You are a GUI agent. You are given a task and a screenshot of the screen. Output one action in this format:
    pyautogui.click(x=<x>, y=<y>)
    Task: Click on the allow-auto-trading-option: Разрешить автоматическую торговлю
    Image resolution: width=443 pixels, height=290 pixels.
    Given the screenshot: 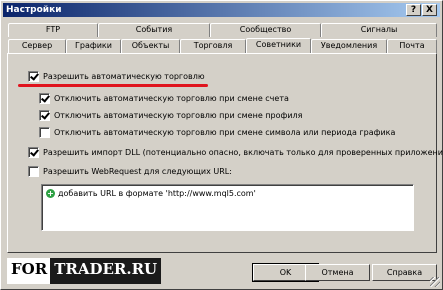 What is the action you would take?
    pyautogui.click(x=116, y=76)
    